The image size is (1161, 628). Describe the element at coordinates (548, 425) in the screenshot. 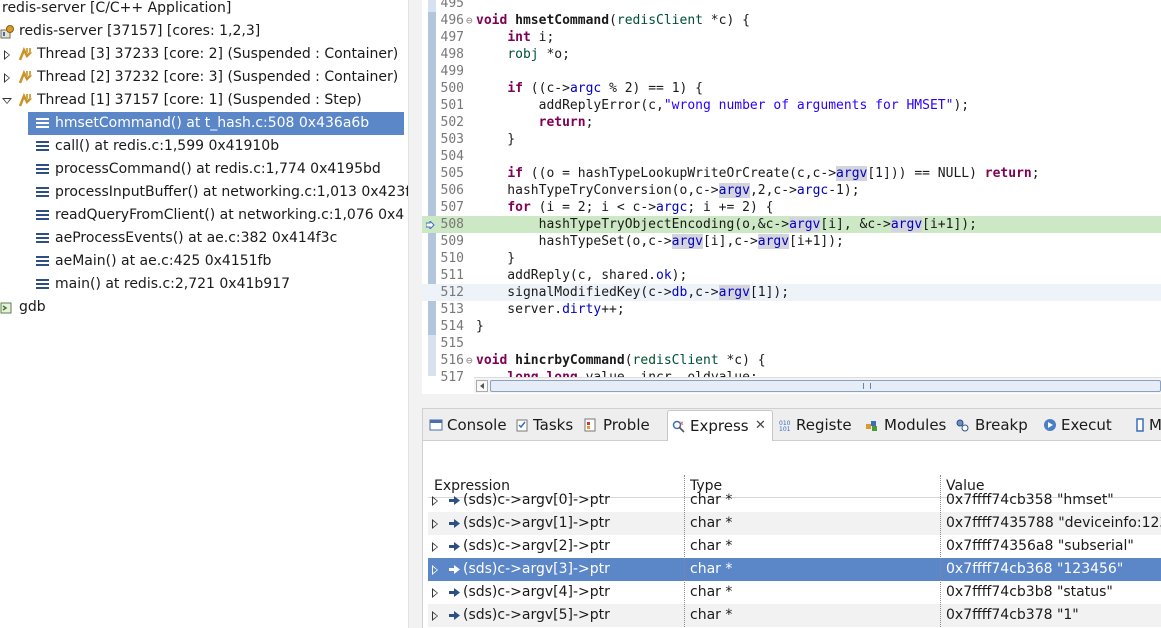

I see `tab-tasks: Tasks` at that location.